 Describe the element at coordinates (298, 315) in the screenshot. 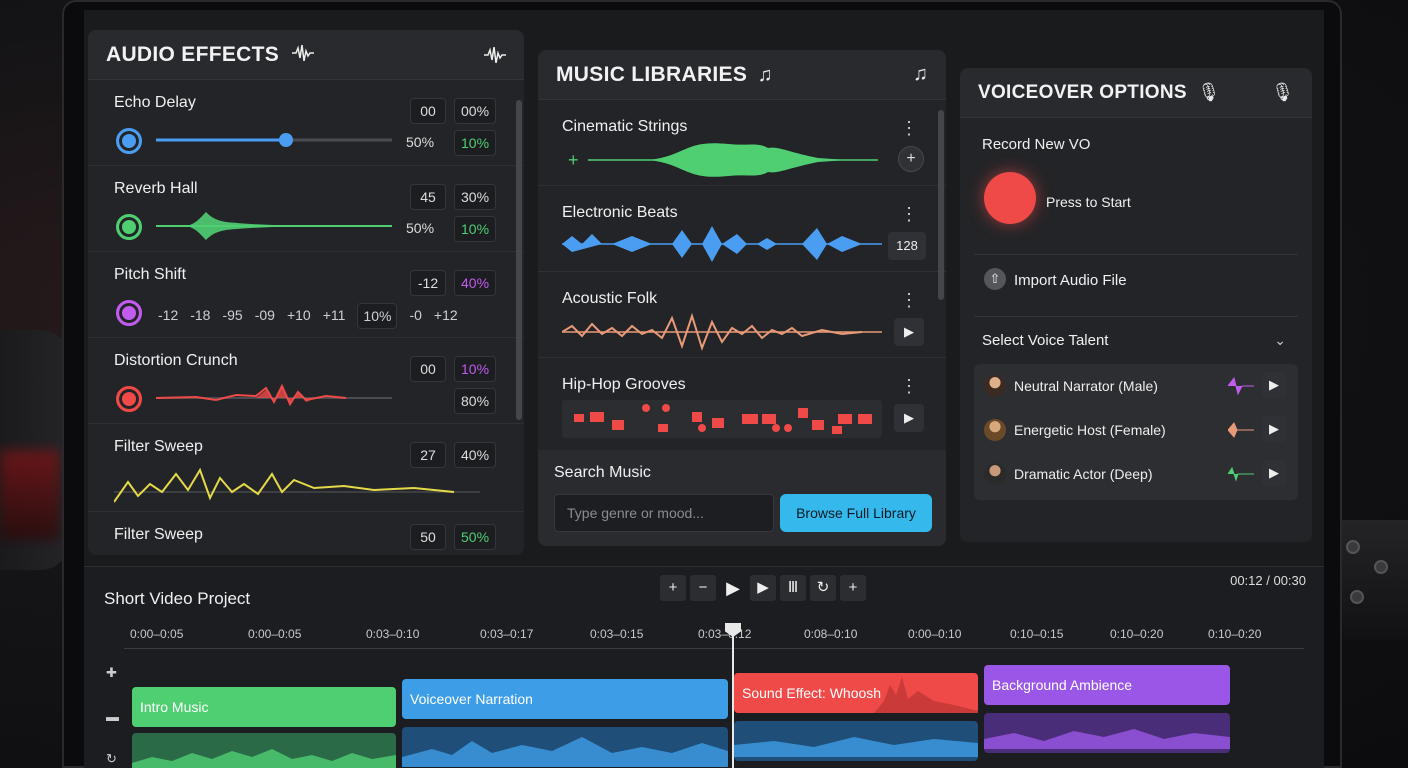

I see `pitch-tick: +10` at that location.